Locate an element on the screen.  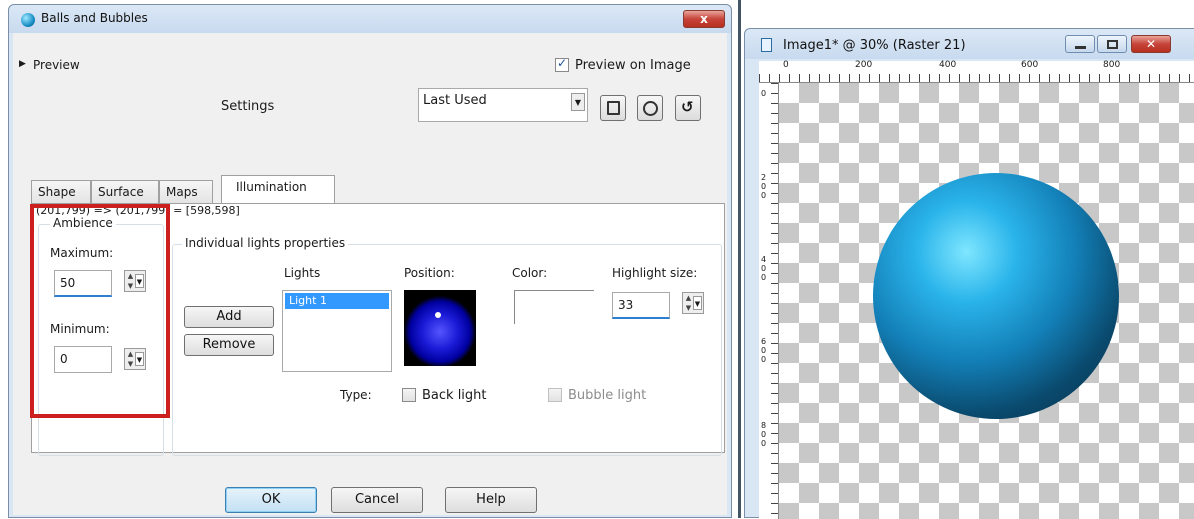
image-title: Image1* @ 30% (Raster 21) is located at coordinates (874, 45).